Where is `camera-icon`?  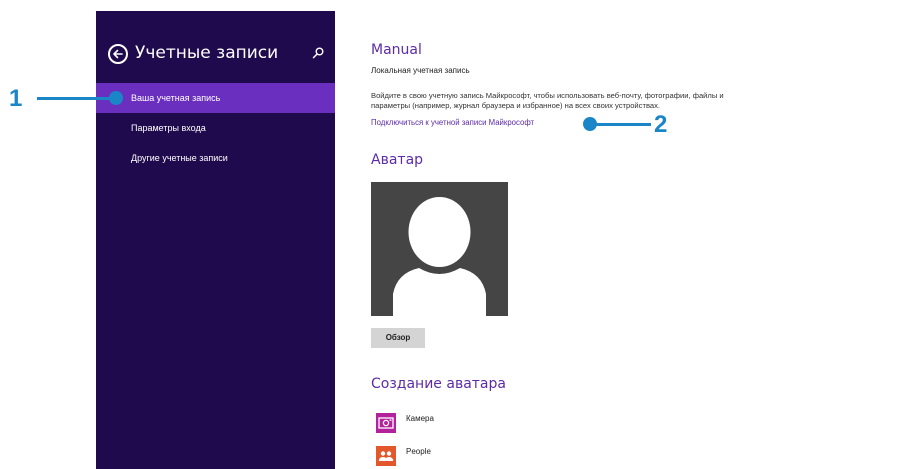 camera-icon is located at coordinates (386, 423).